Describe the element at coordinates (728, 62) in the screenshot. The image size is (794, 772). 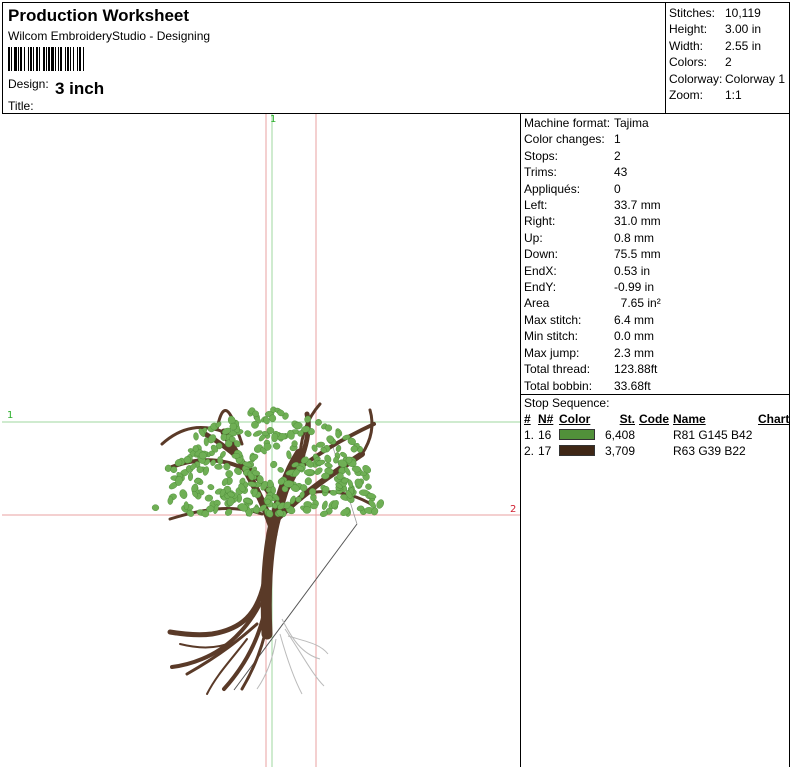
I see `stat-value: 2` at that location.